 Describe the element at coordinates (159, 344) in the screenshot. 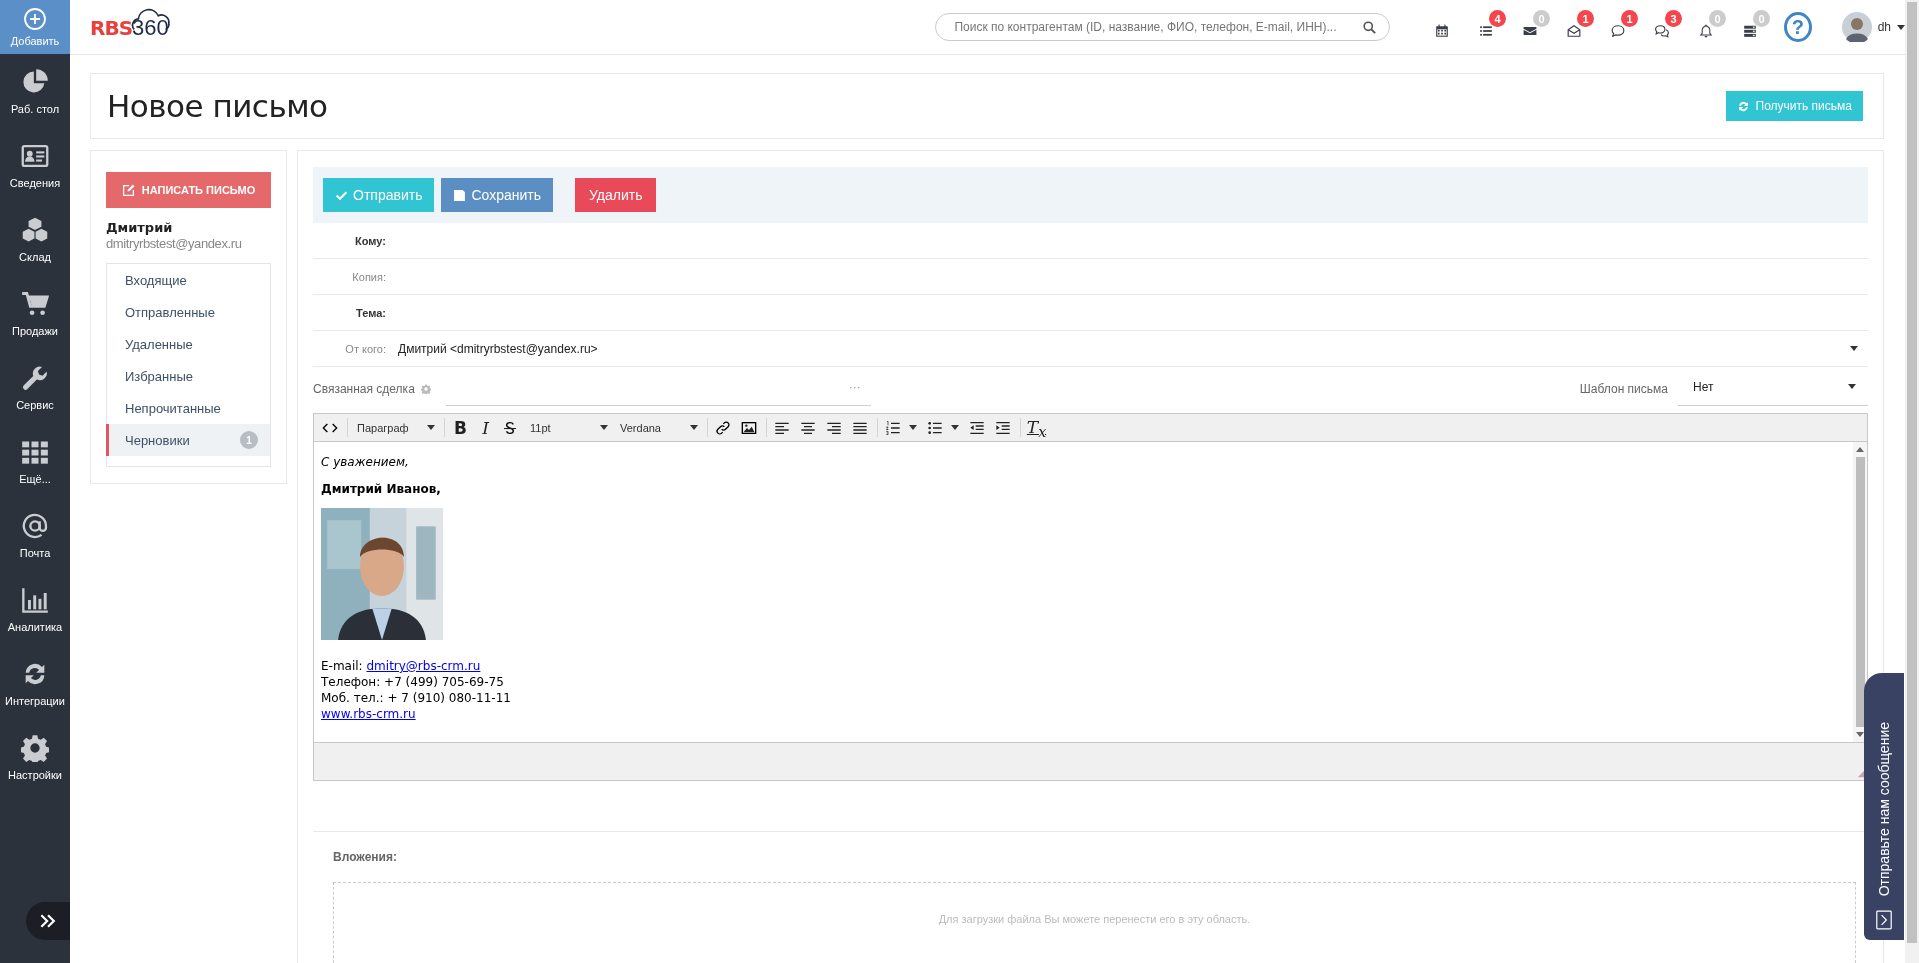

I see `folder-label: Удаленные` at that location.